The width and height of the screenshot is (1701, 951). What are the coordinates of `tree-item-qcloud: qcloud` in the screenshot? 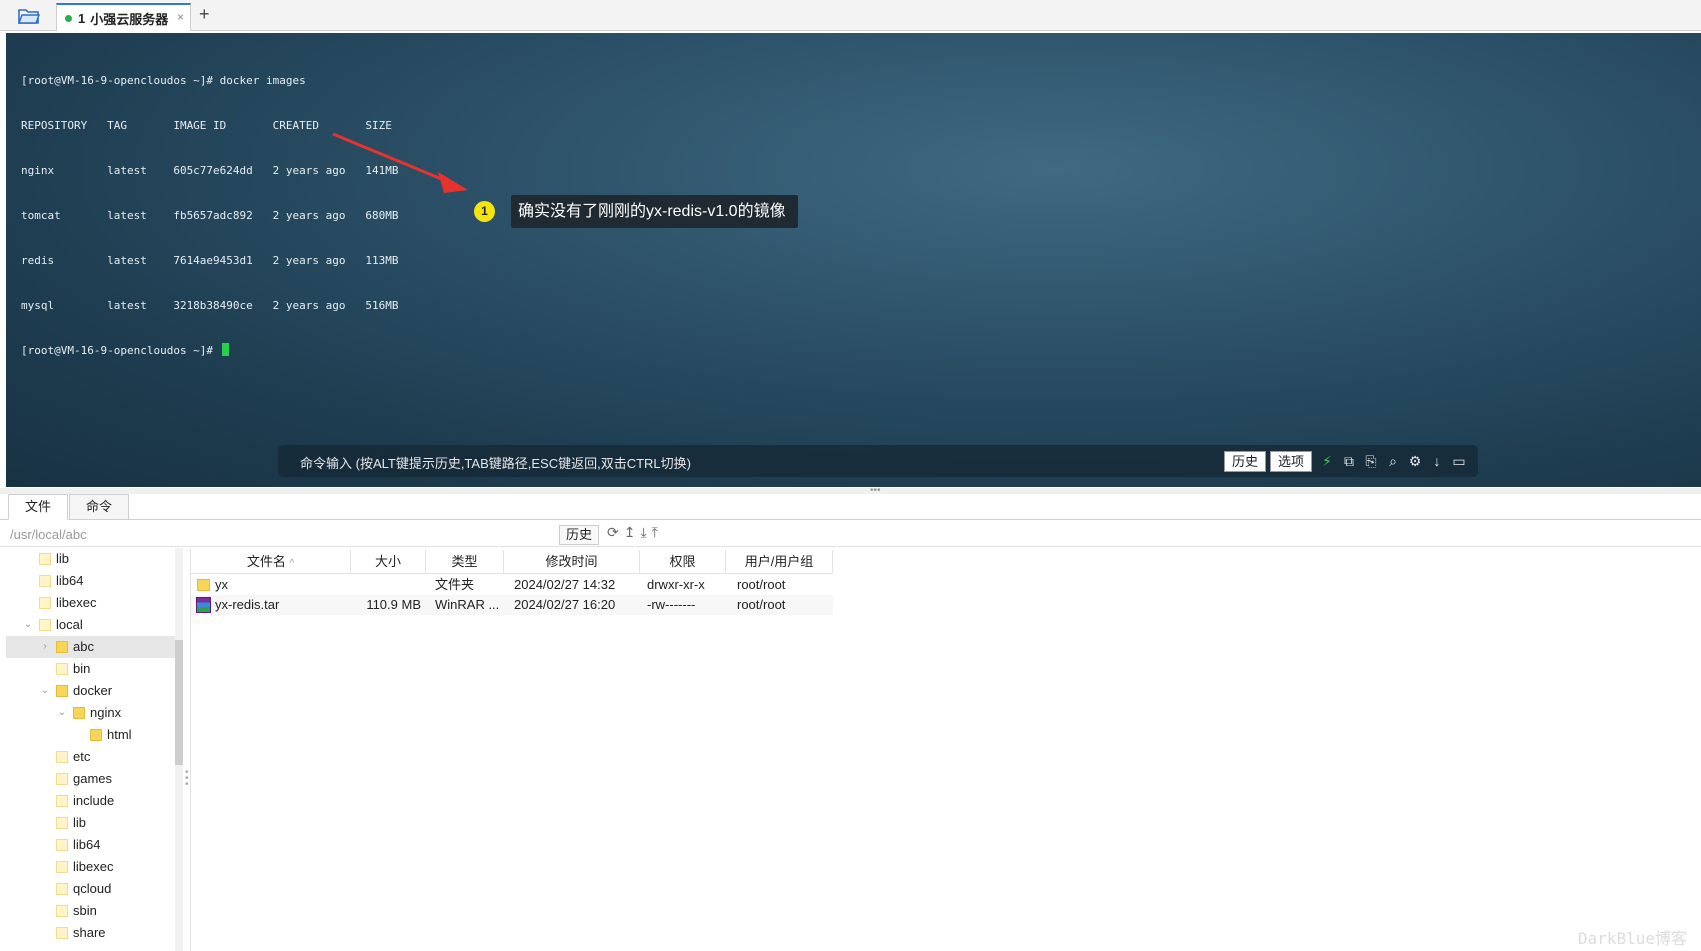 It's located at (90, 889).